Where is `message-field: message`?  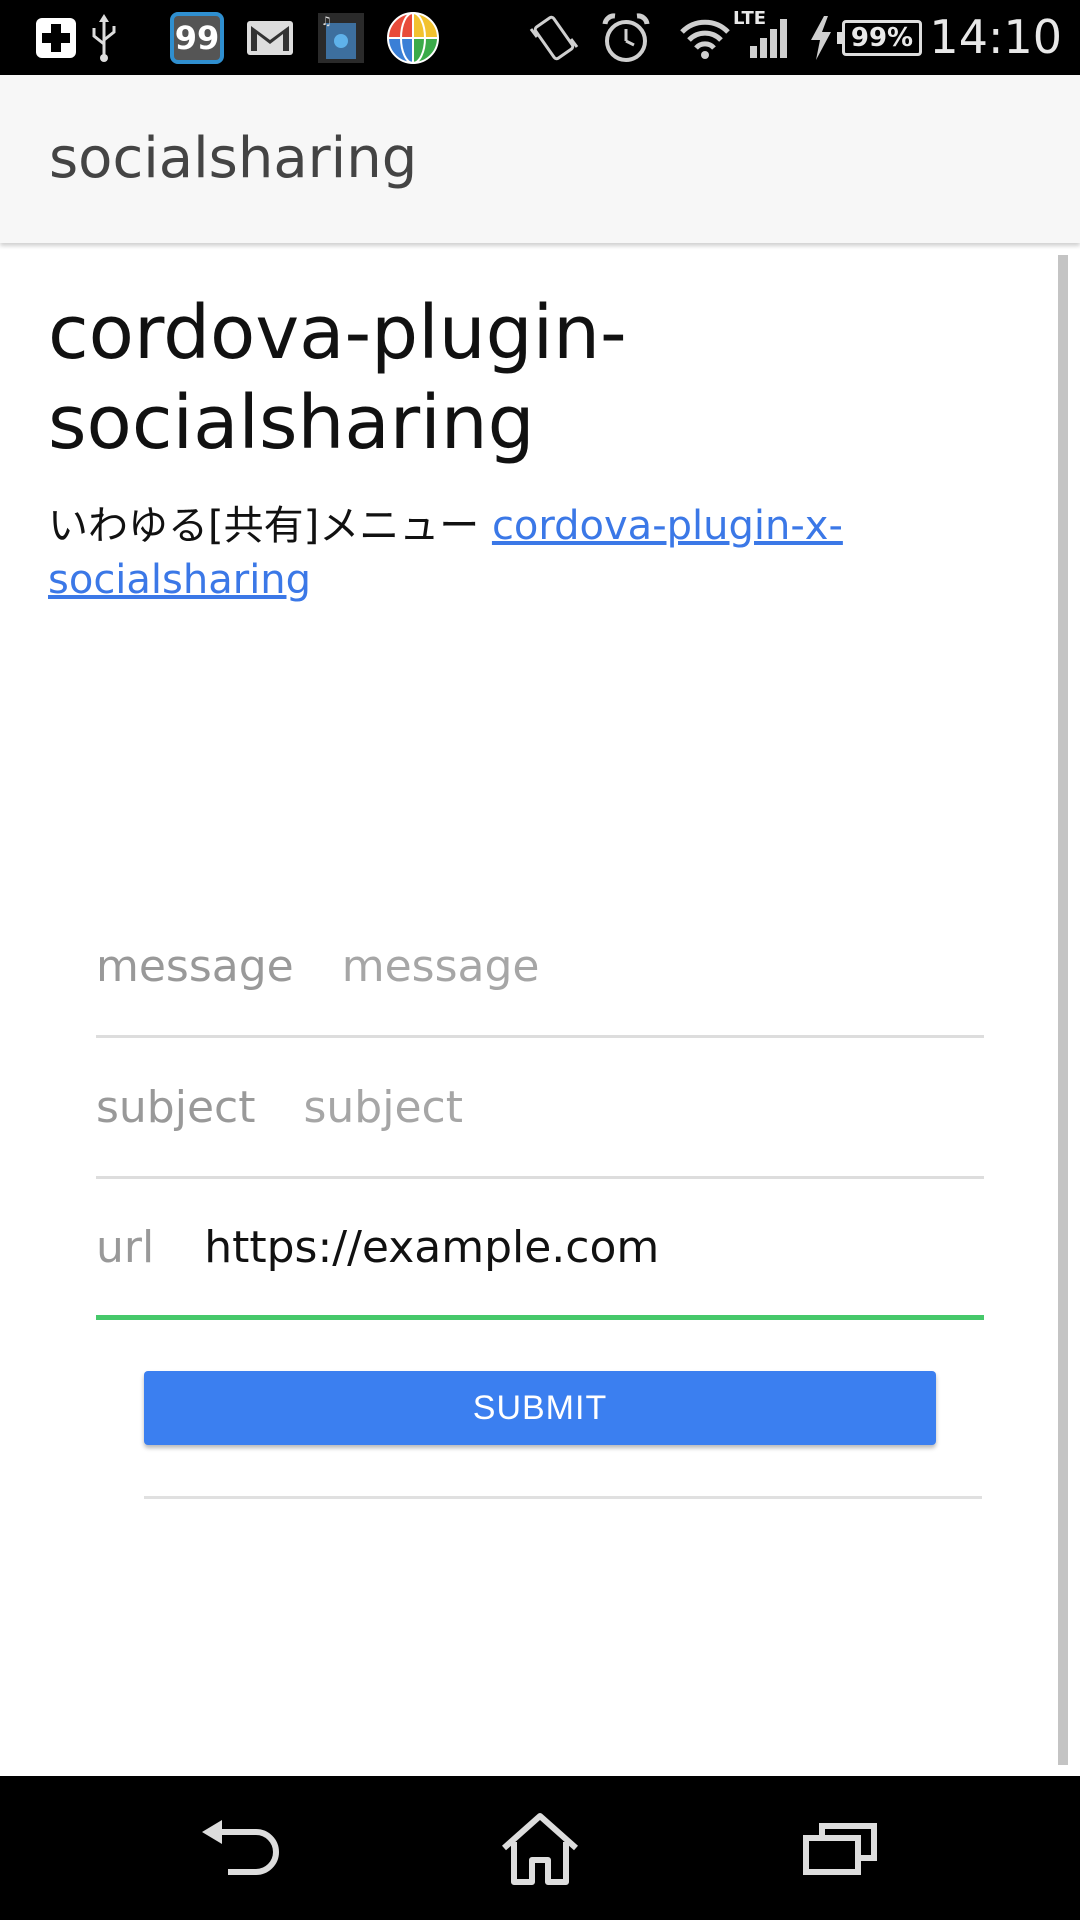 message-field: message is located at coordinates (540, 967).